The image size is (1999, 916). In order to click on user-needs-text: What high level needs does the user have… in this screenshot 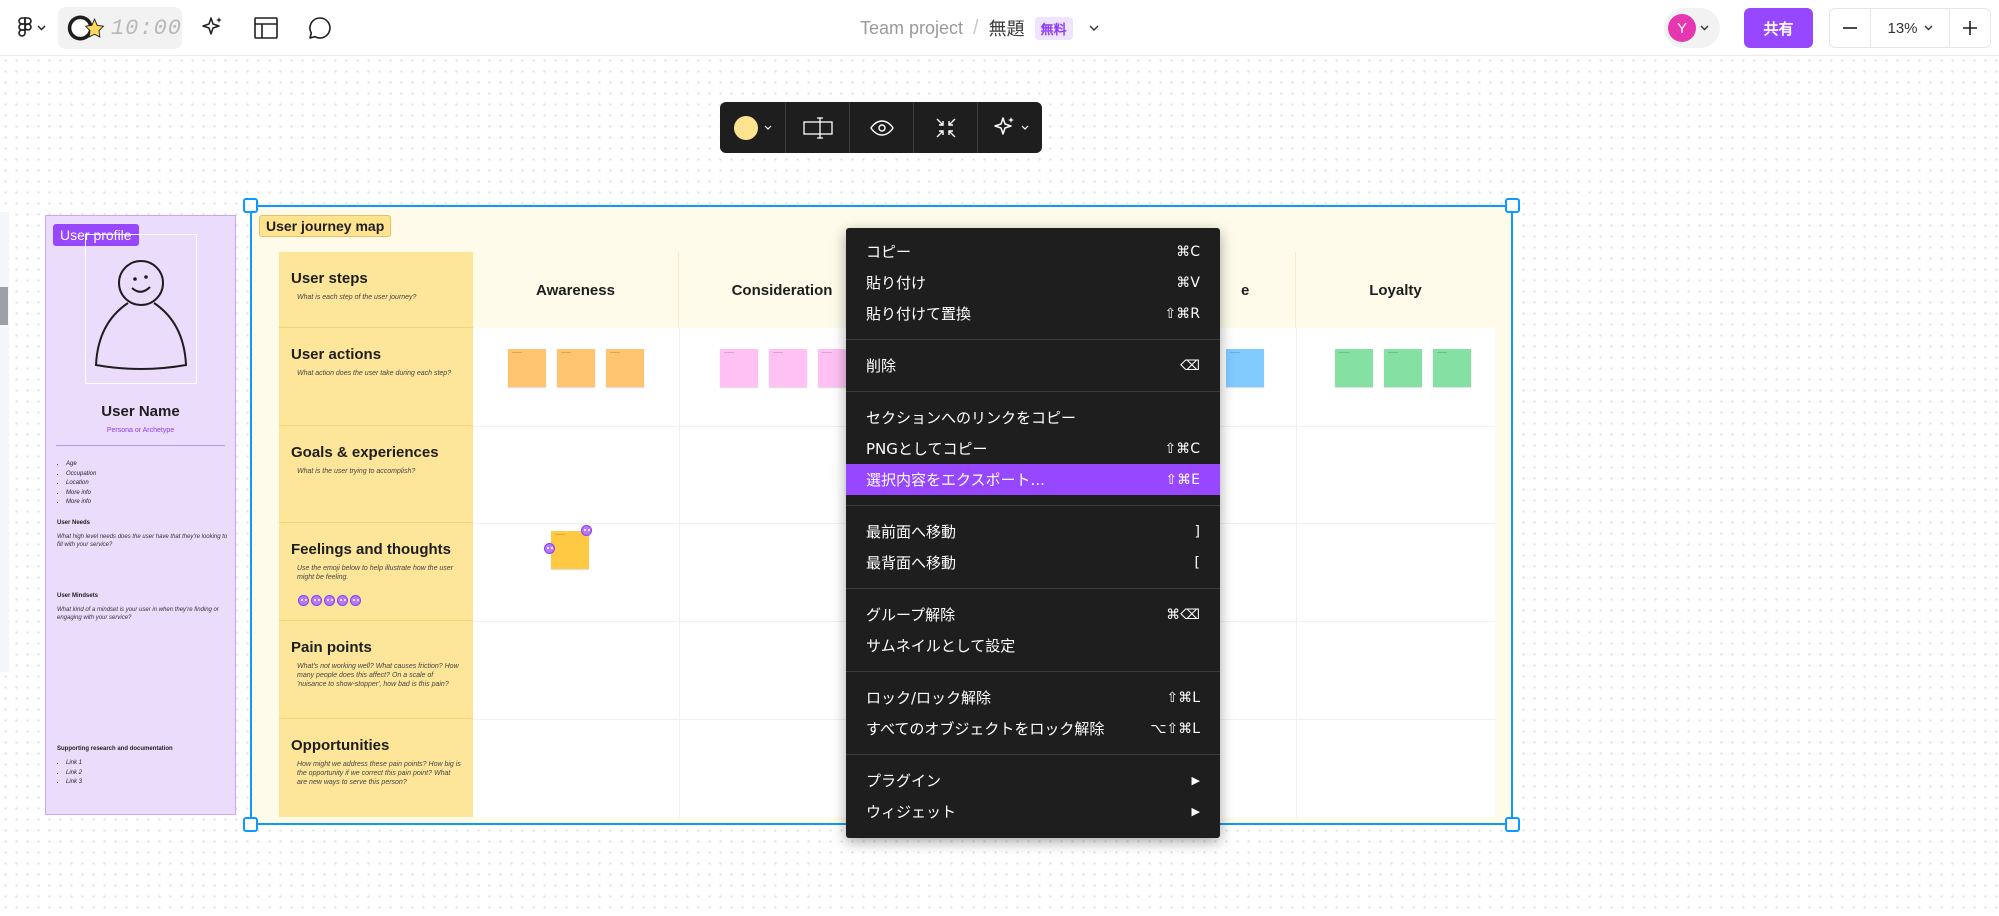, I will do `click(144, 541)`.